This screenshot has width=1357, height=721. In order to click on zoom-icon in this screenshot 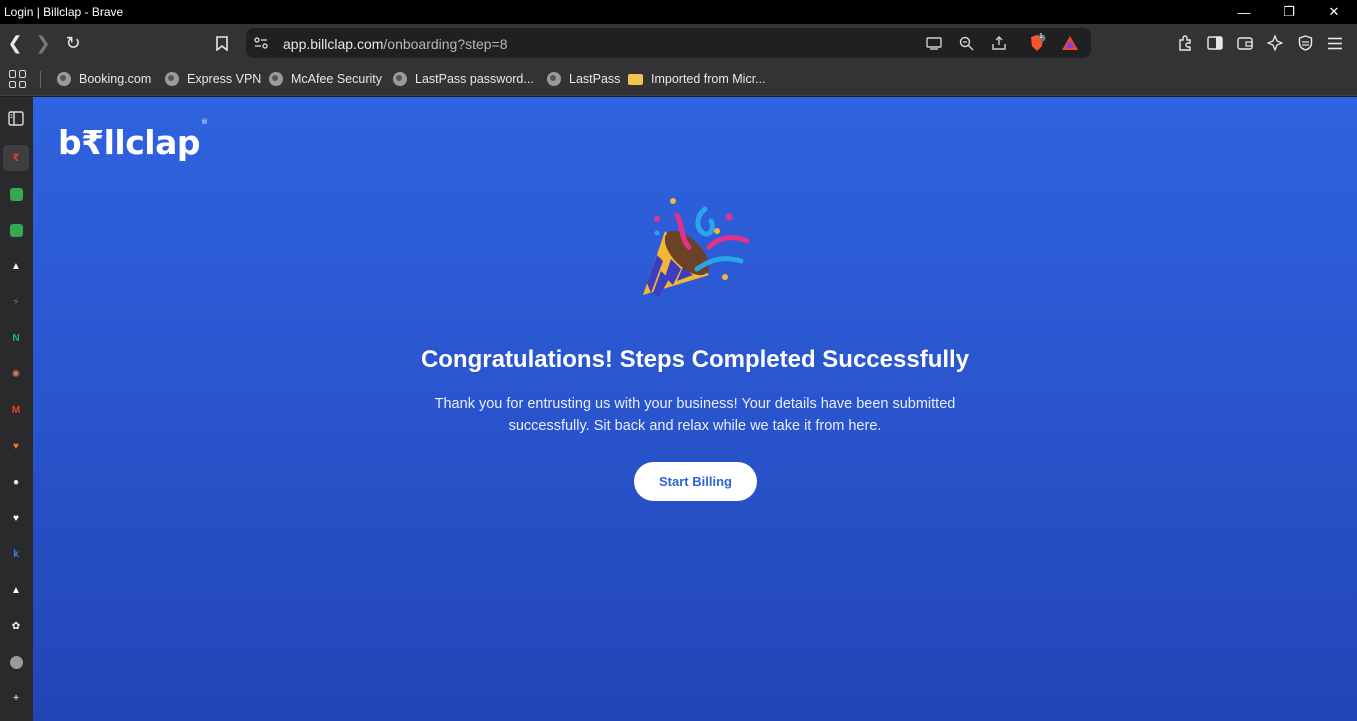, I will do `click(966, 43)`.